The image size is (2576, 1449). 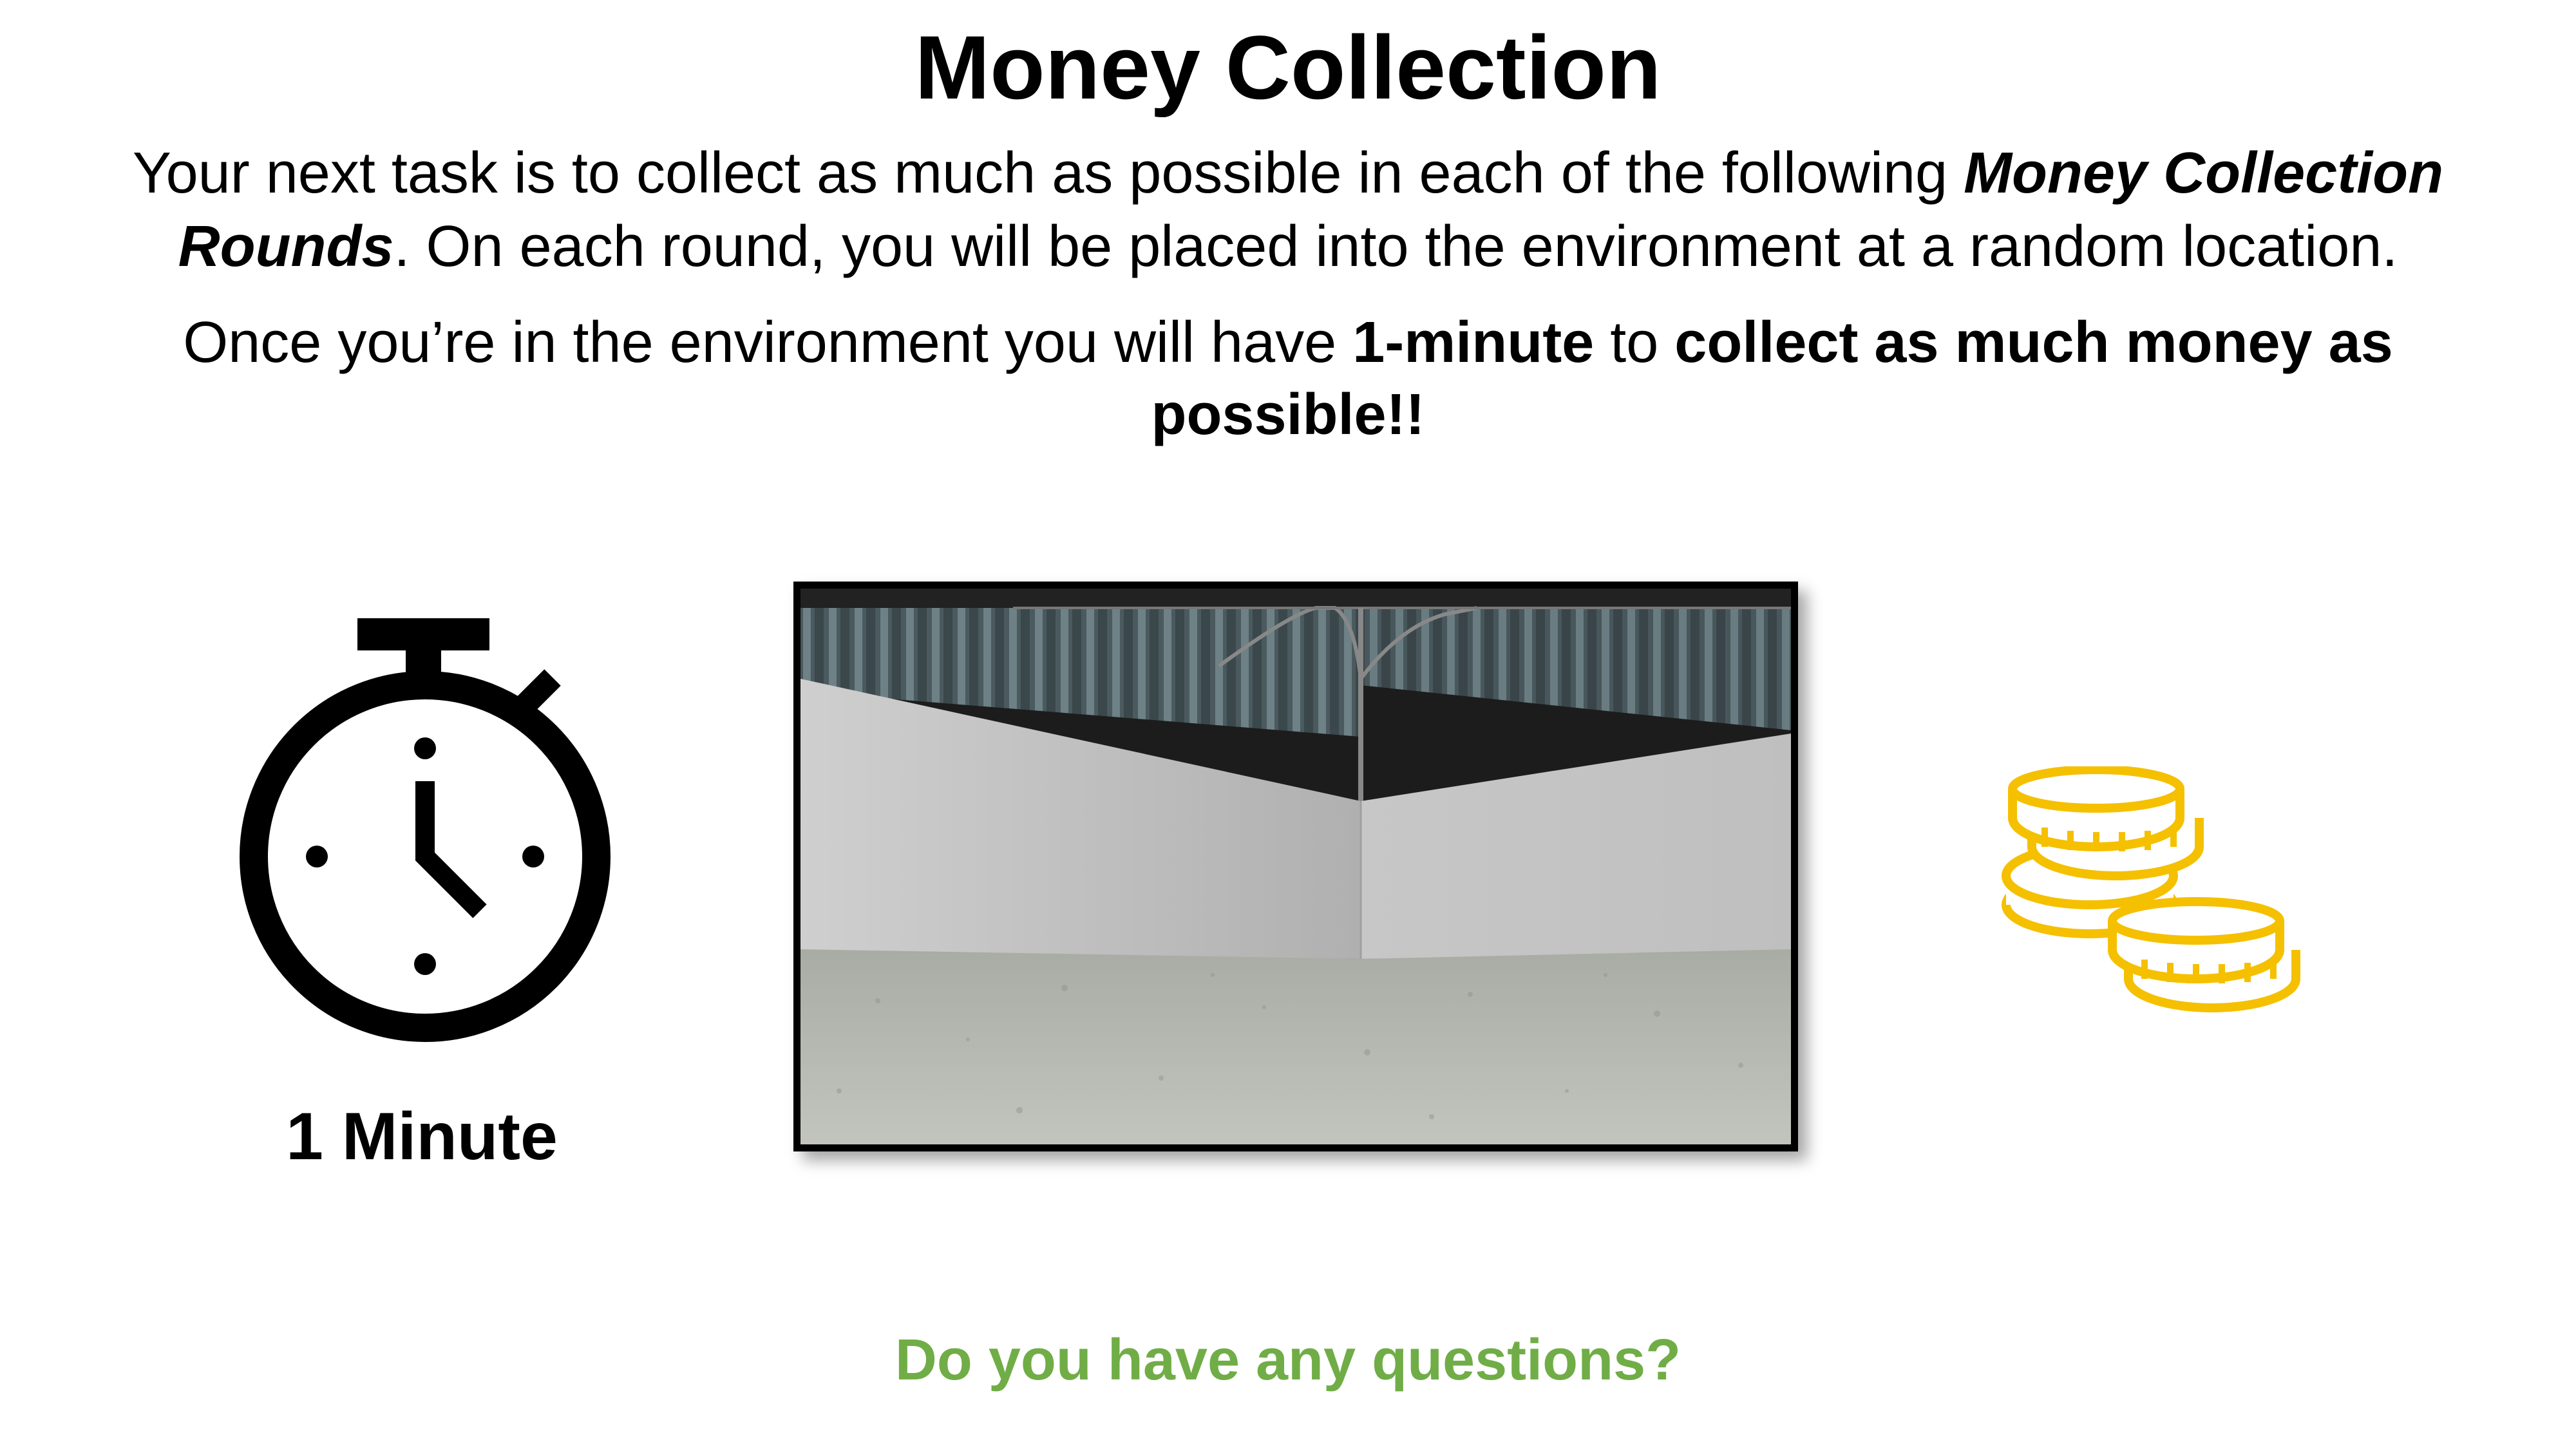 What do you see at coordinates (1634, 342) in the screenshot?
I see `time-limit-text-middle: to` at bounding box center [1634, 342].